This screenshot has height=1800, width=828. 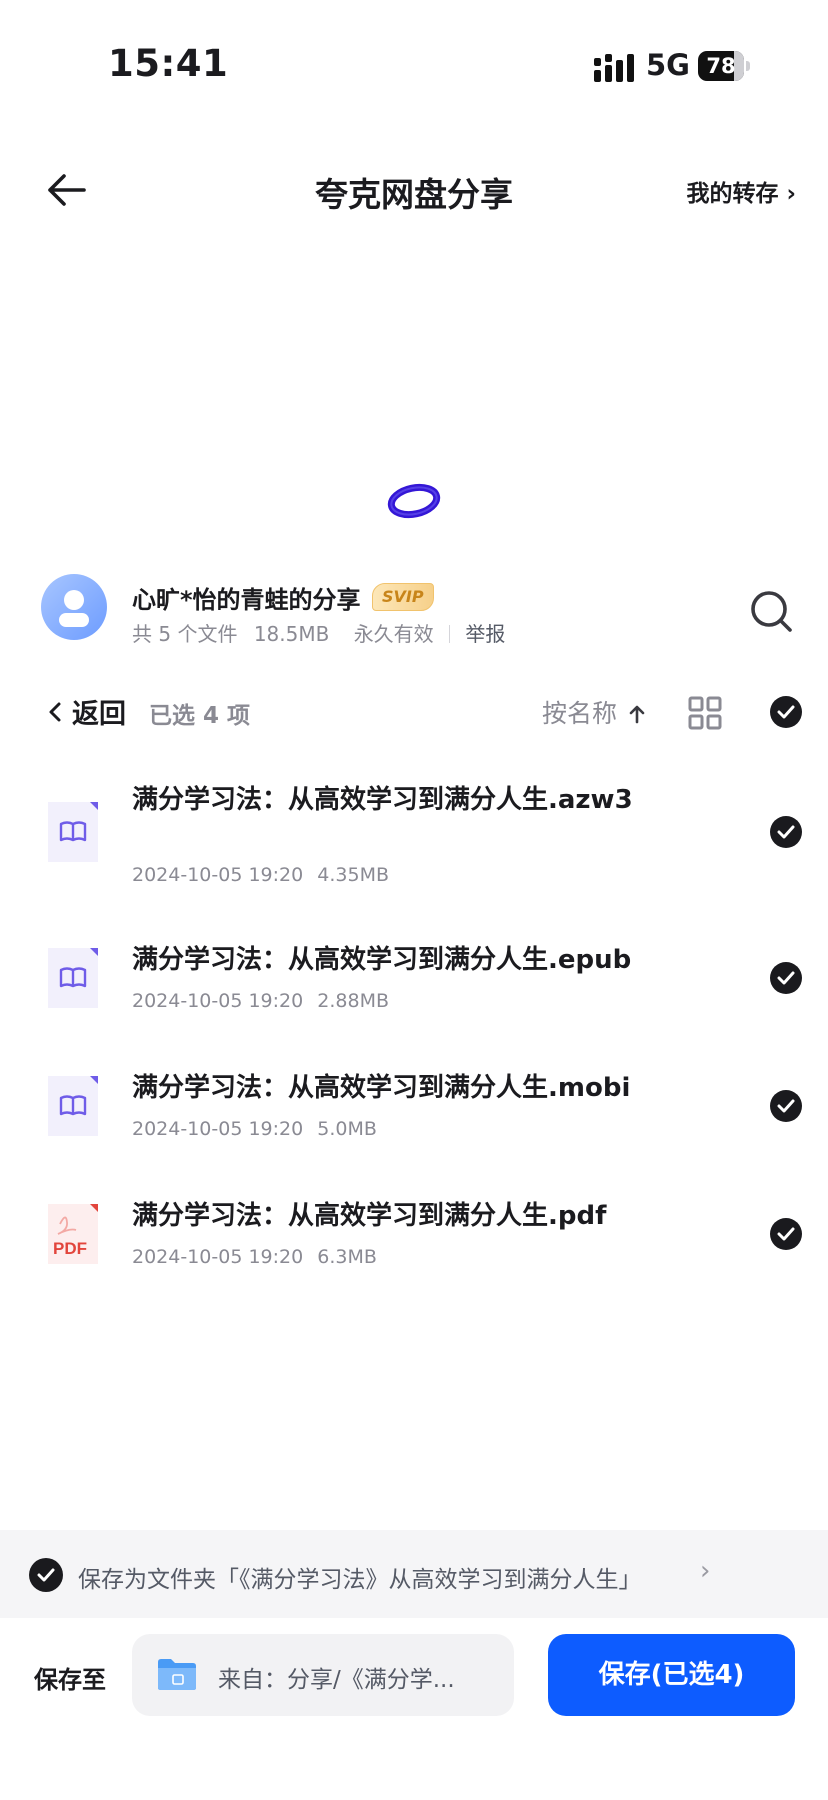 What do you see at coordinates (382, 960) in the screenshot?
I see `file-name: 满分学习法：从高效学习到满分人生.epub` at bounding box center [382, 960].